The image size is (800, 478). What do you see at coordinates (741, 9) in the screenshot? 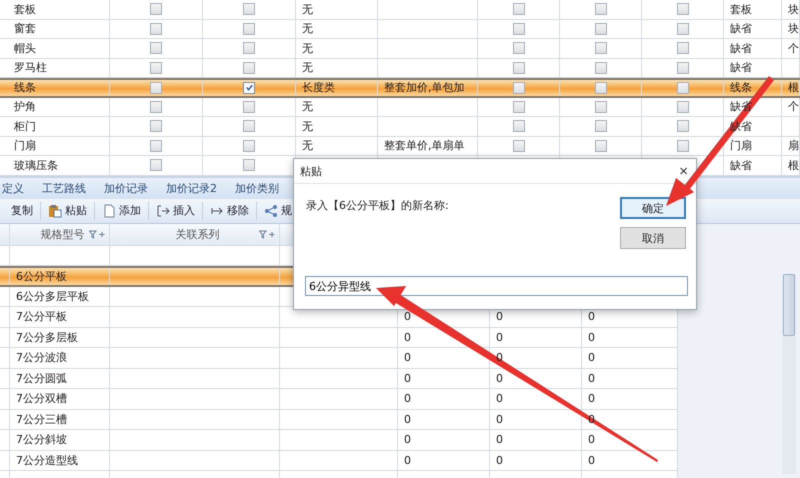
I see `table-cell: 套板` at bounding box center [741, 9].